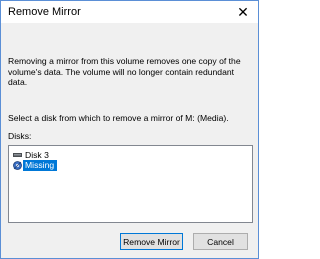 Image resolution: width=320 pixels, height=259 pixels. Describe the element at coordinates (37, 154) in the screenshot. I see `list-item-label: Disk 3` at that location.